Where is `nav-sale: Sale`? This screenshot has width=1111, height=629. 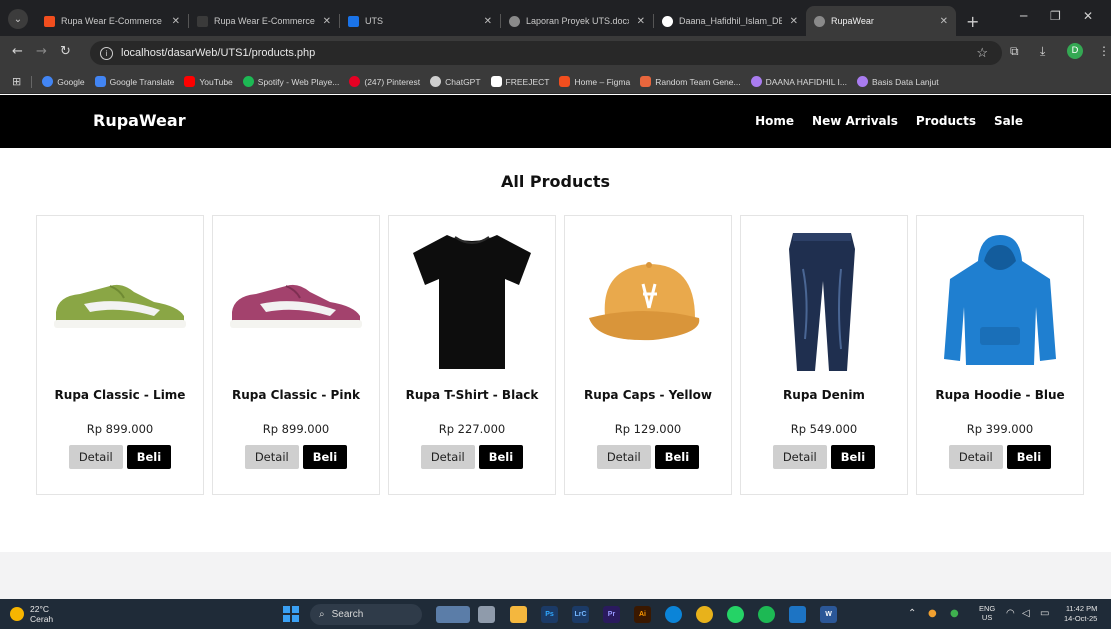 nav-sale: Sale is located at coordinates (1008, 121).